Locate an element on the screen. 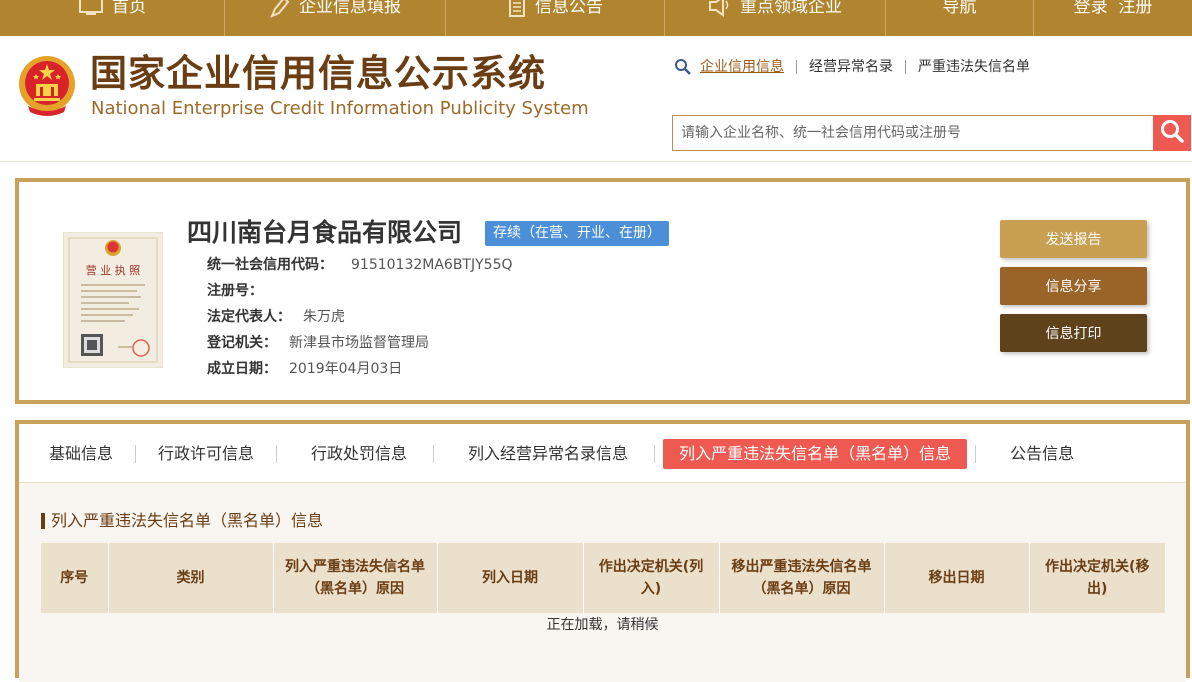 The image size is (1192, 682). document-icon is located at coordinates (517, 11).